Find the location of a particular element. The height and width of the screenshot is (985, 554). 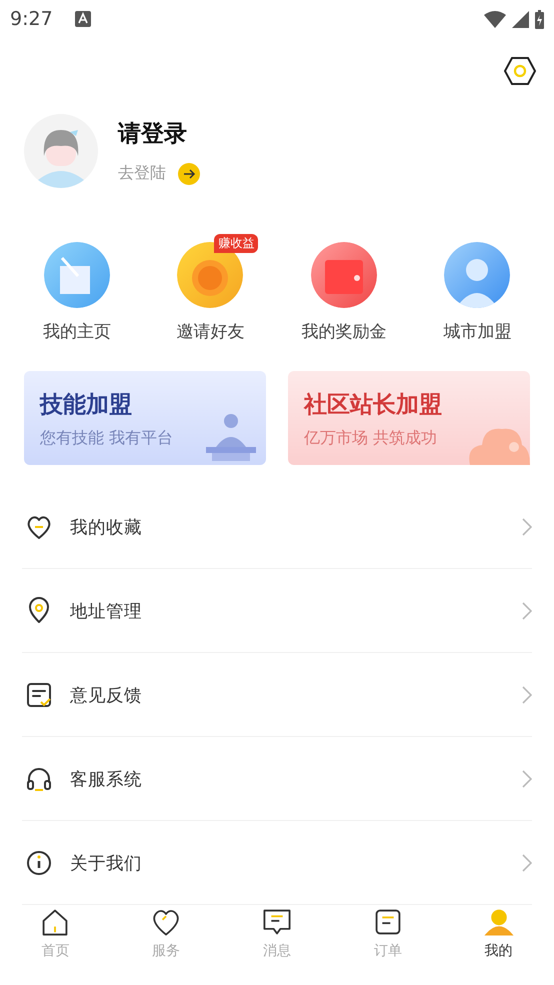

settings-icon is located at coordinates (520, 71).